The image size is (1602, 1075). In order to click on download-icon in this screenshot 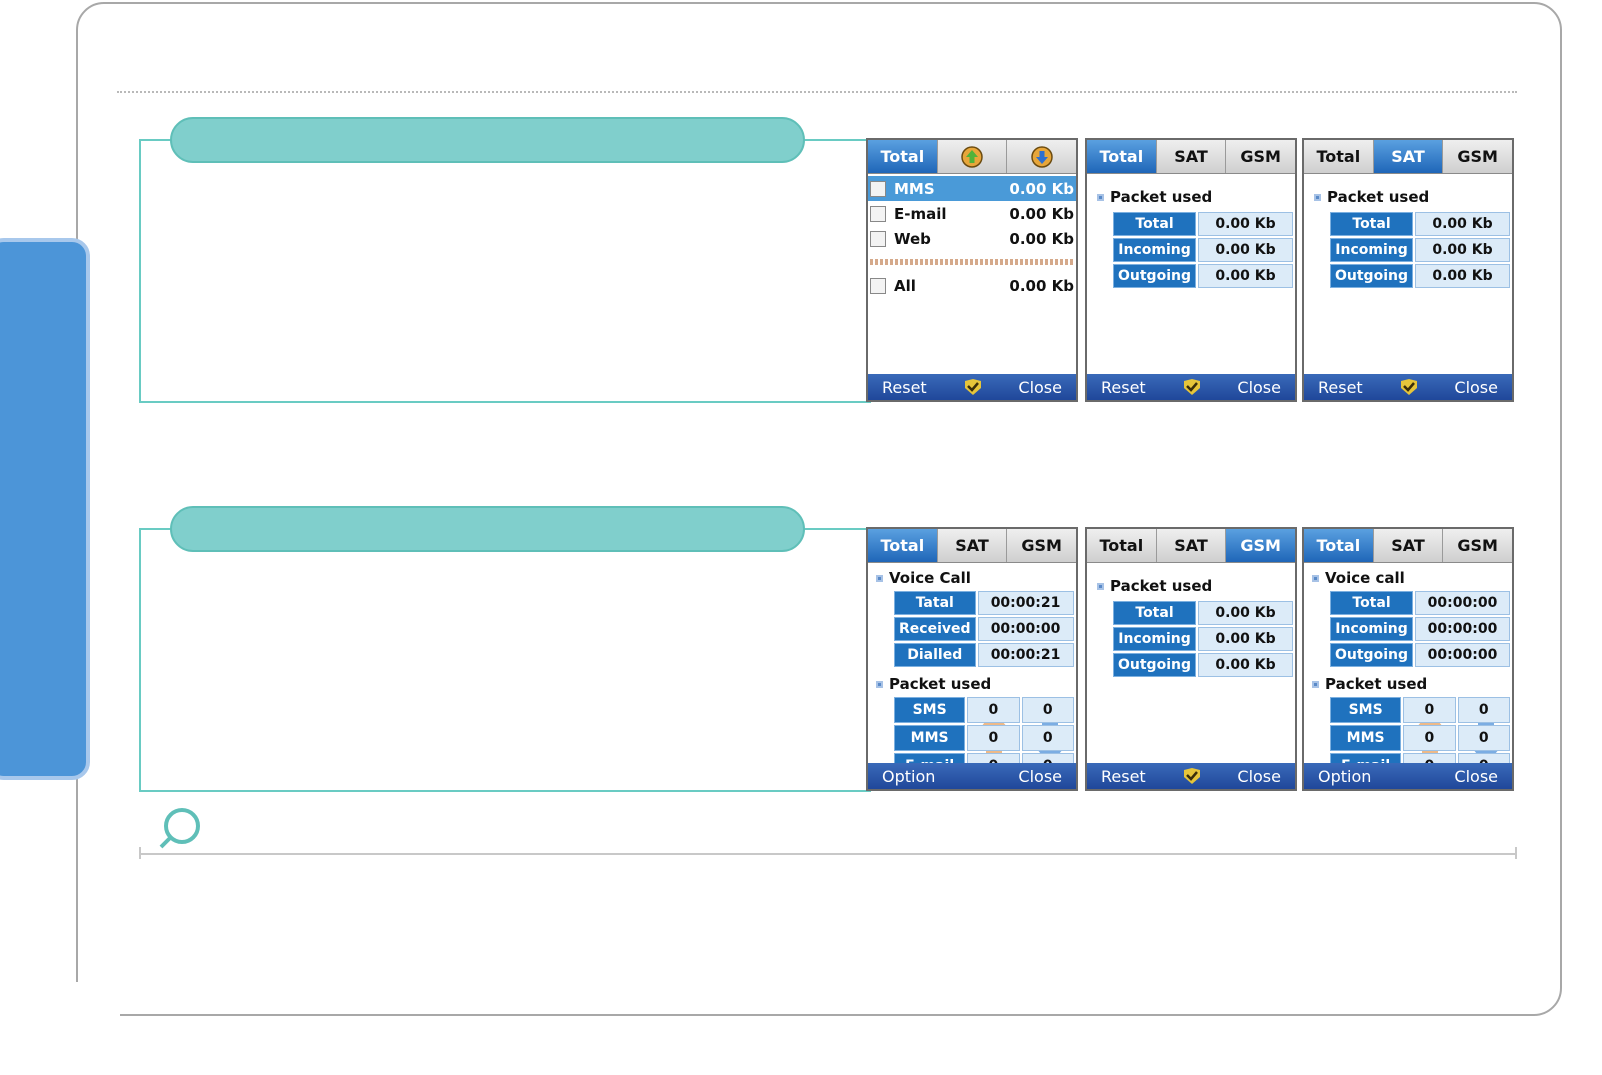, I will do `click(1041, 156)`.